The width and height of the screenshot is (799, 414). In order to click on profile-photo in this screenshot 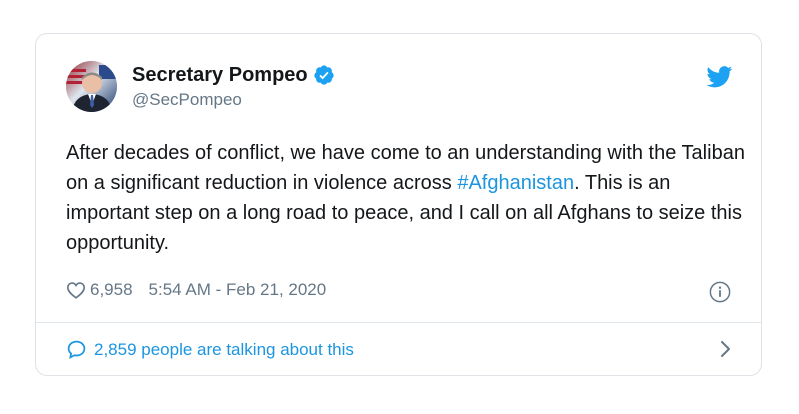, I will do `click(91, 86)`.